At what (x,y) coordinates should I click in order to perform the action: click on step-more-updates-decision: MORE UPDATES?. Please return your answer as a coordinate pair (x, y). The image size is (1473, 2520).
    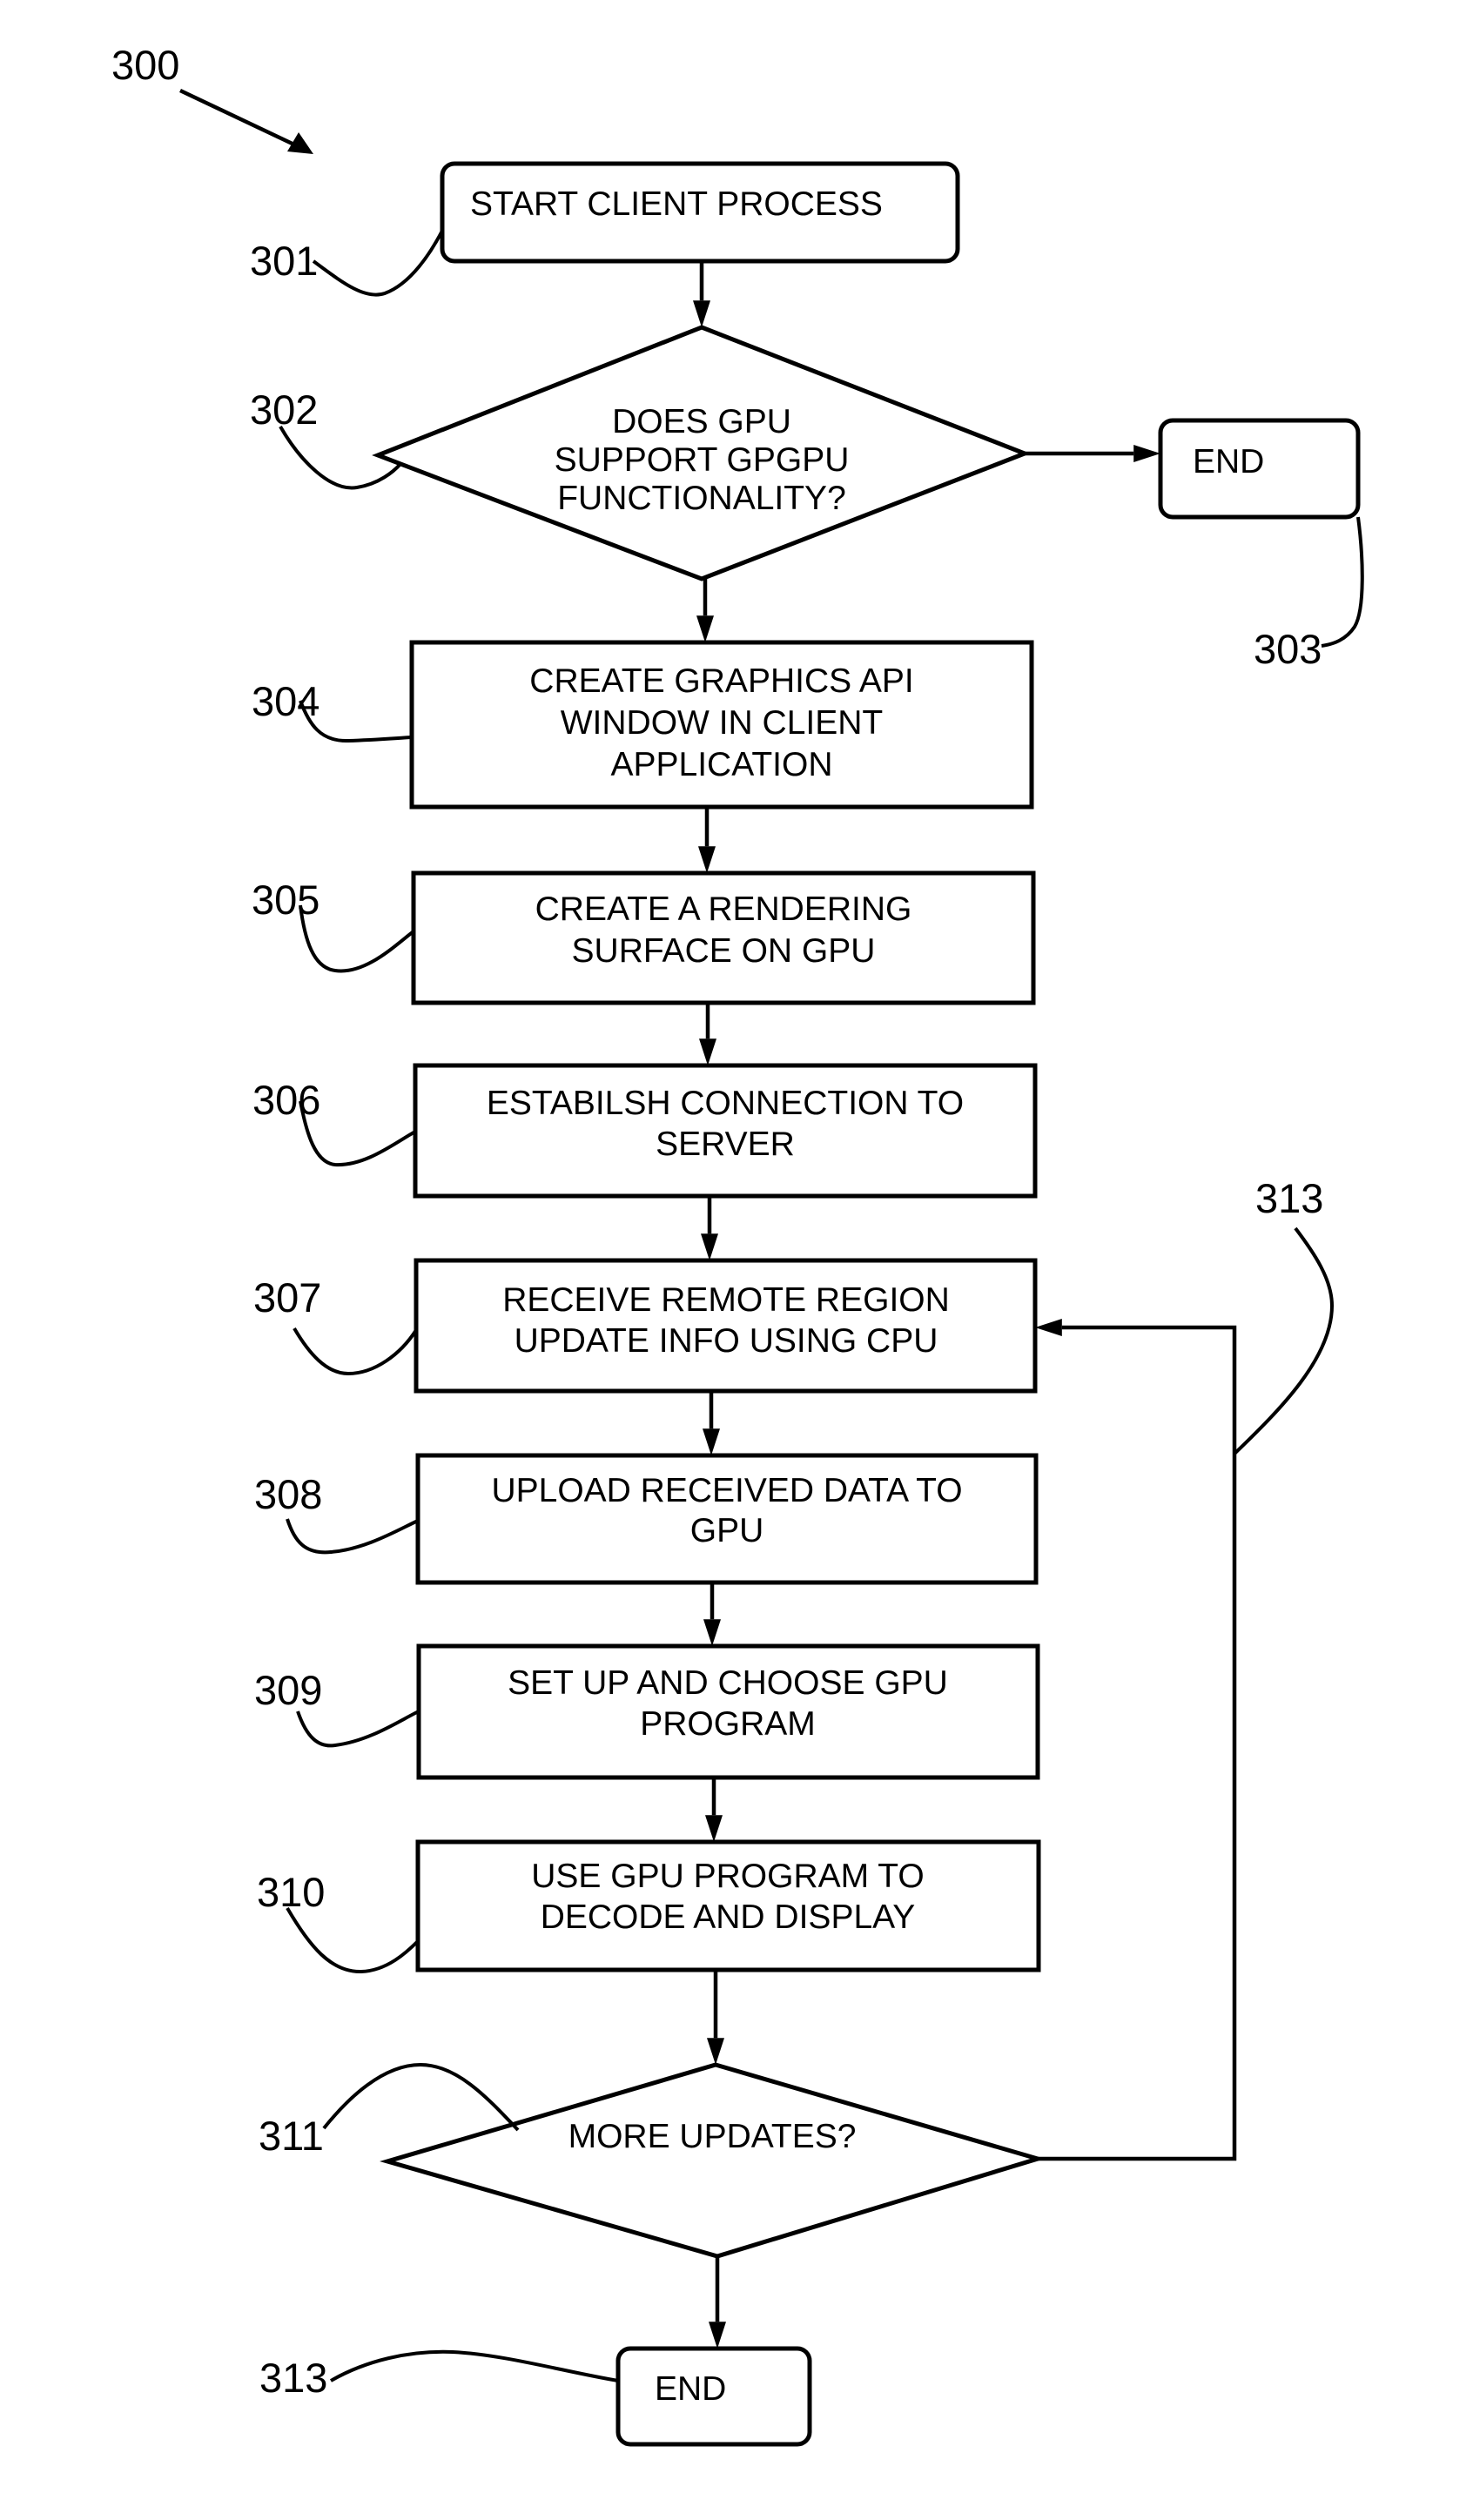
    Looking at the image, I should click on (713, 2160).